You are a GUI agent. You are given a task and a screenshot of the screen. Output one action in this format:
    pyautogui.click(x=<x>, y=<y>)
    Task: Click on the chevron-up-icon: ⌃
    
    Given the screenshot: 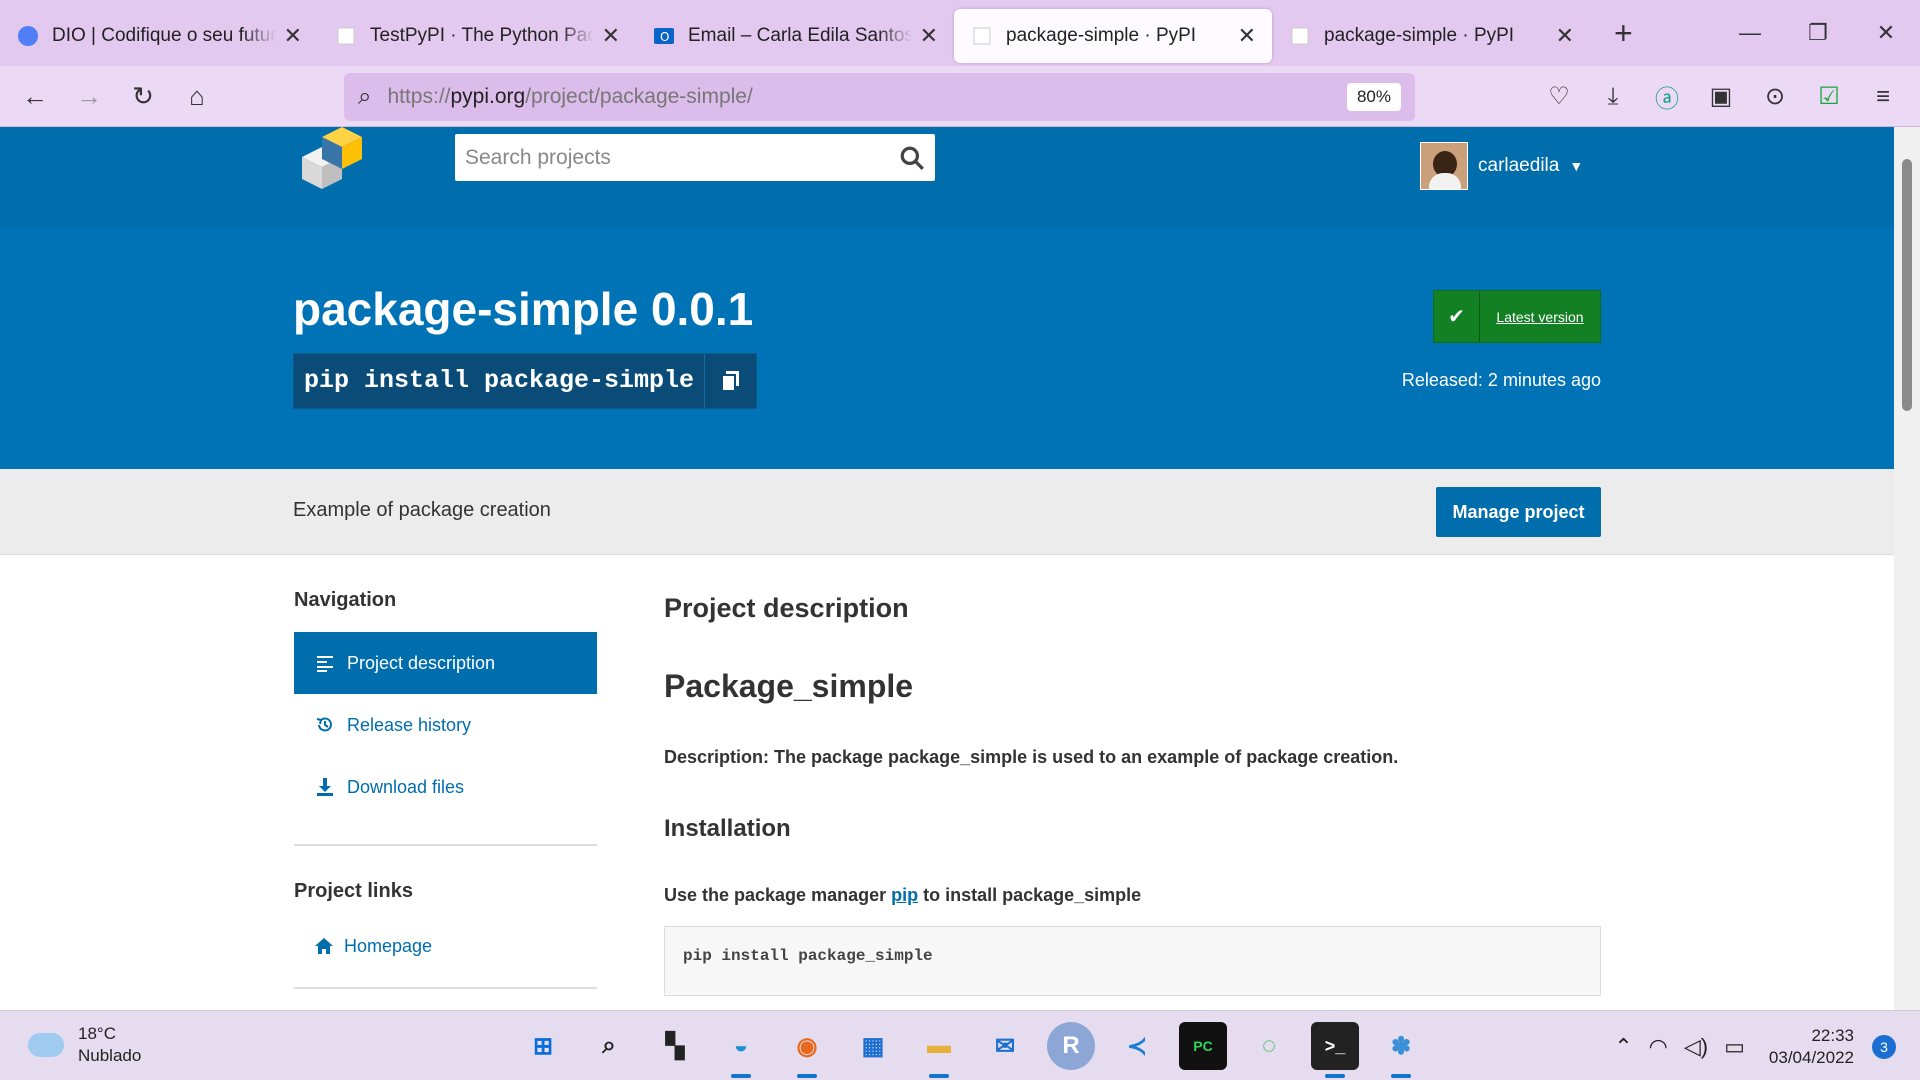 What is the action you would take?
    pyautogui.click(x=1623, y=1047)
    